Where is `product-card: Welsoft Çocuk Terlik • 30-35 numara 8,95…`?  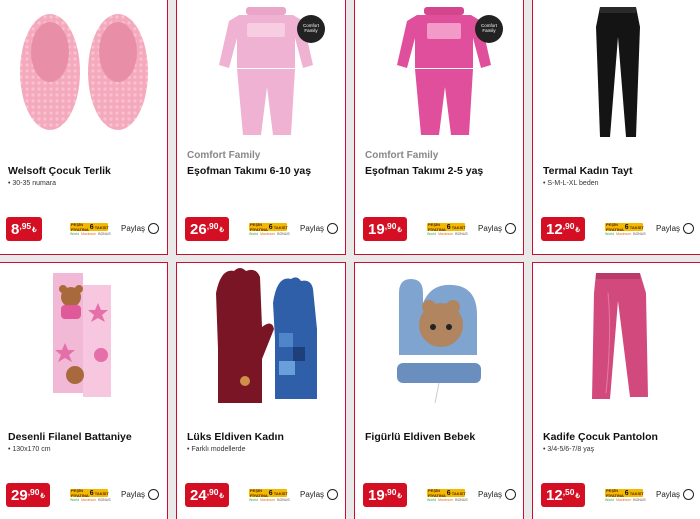
product-card: Welsoft Çocuk Terlik • 30-35 numara 8,95… is located at coordinates (84, 127).